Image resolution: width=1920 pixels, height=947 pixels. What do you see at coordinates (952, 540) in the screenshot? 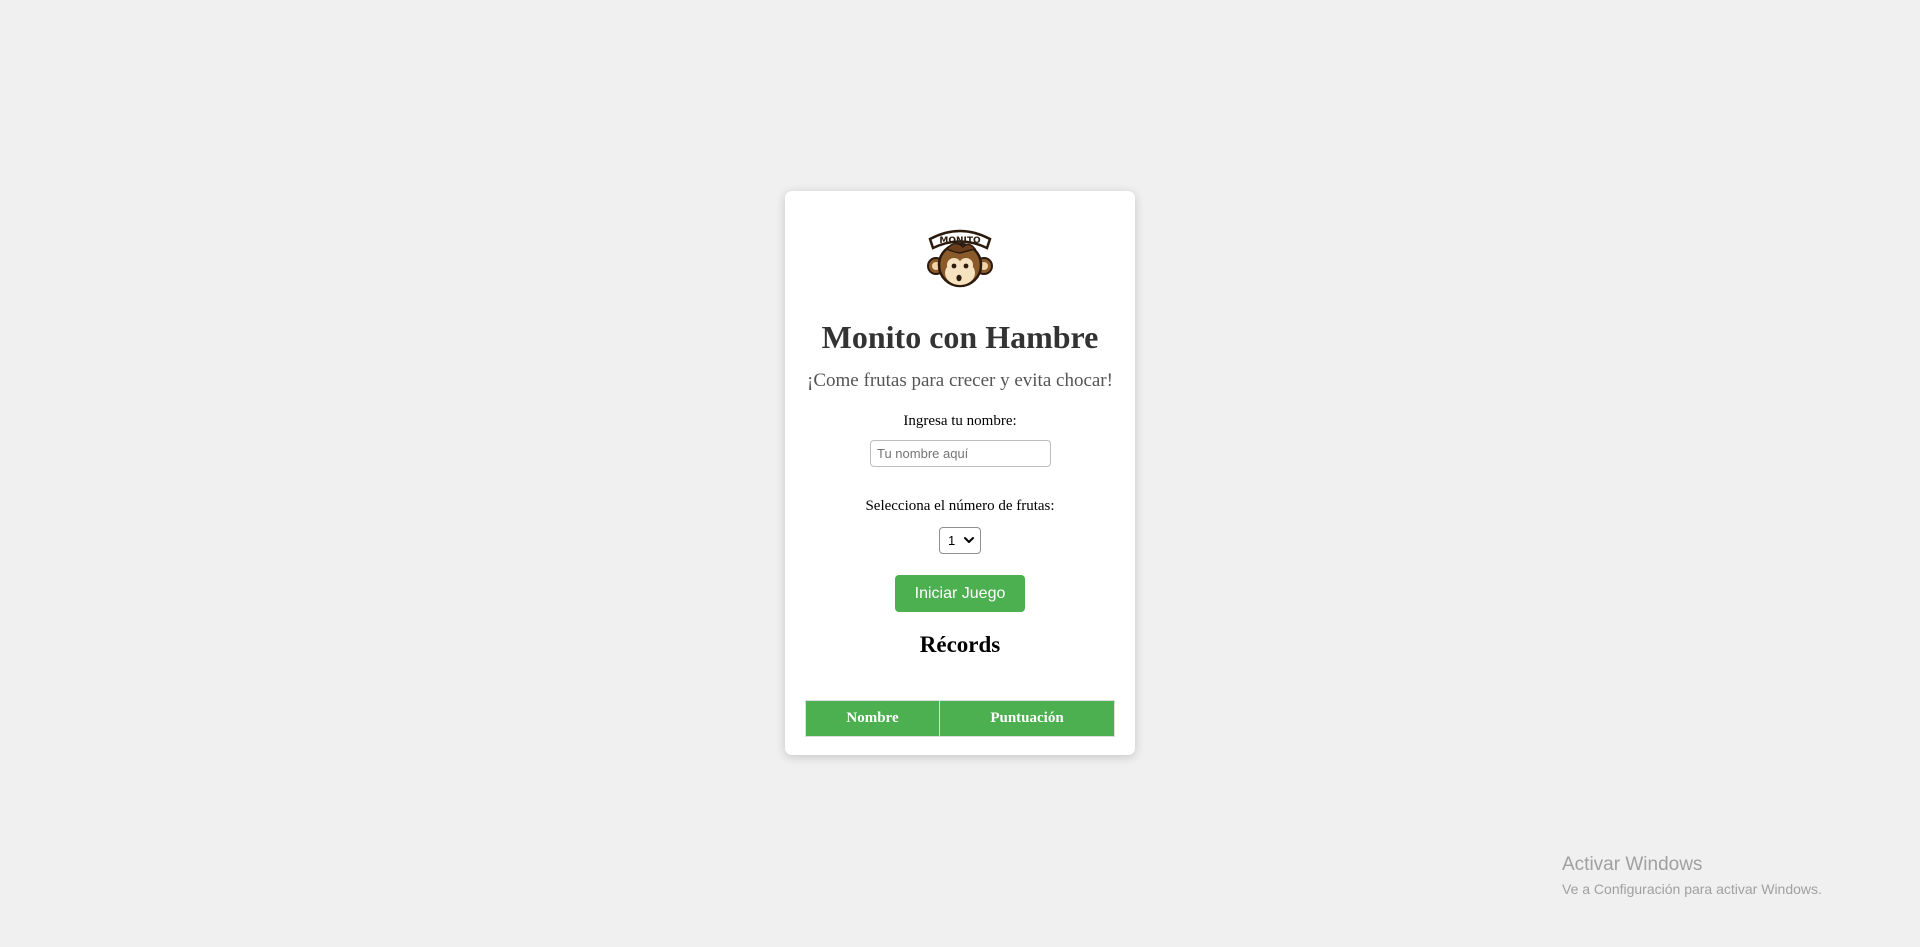
I see `fruits-count-value: 1` at bounding box center [952, 540].